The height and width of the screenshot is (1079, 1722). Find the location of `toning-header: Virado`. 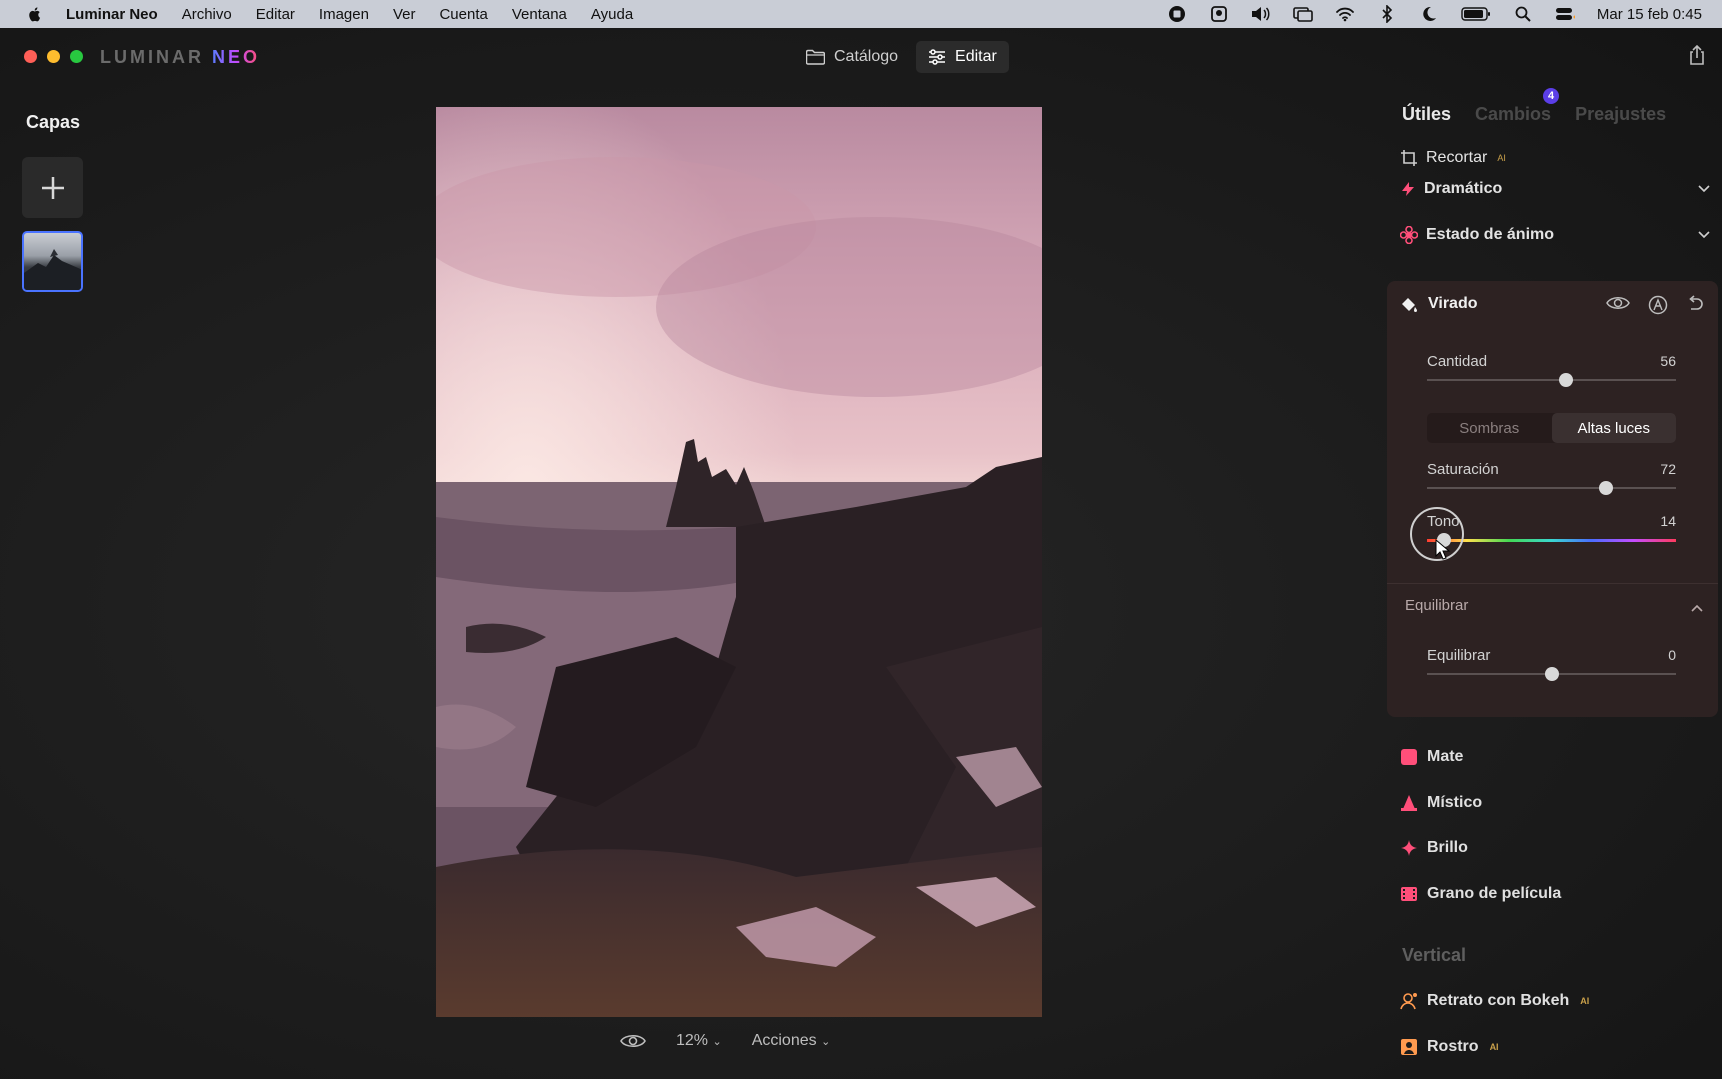

toning-header: Virado is located at coordinates (1438, 304).